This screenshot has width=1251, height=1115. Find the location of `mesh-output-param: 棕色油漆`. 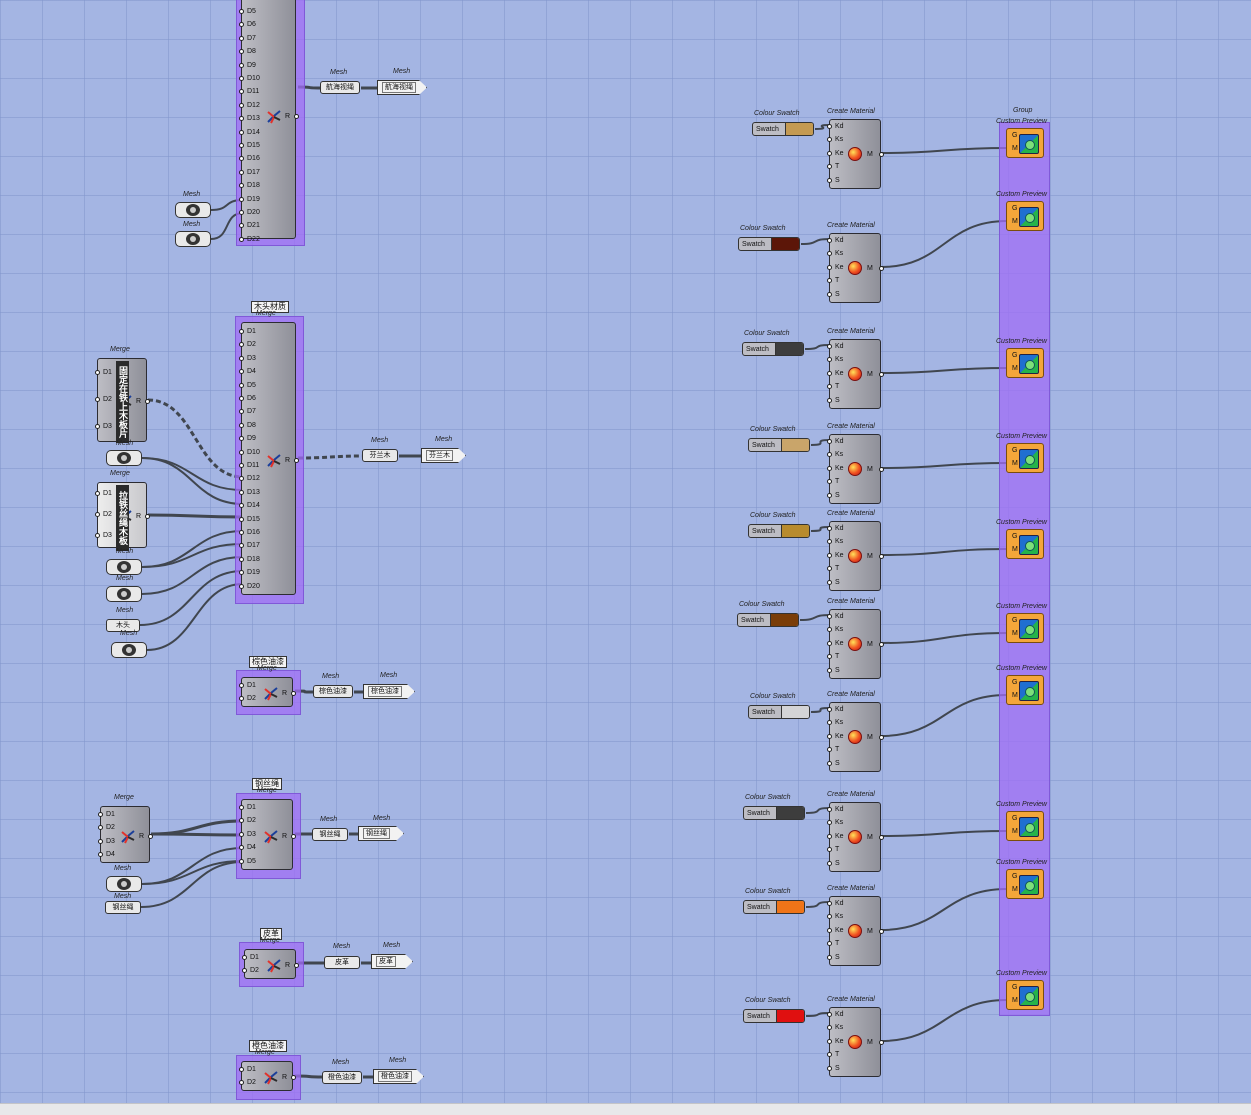

mesh-output-param: 棕色油漆 is located at coordinates (333, 691).